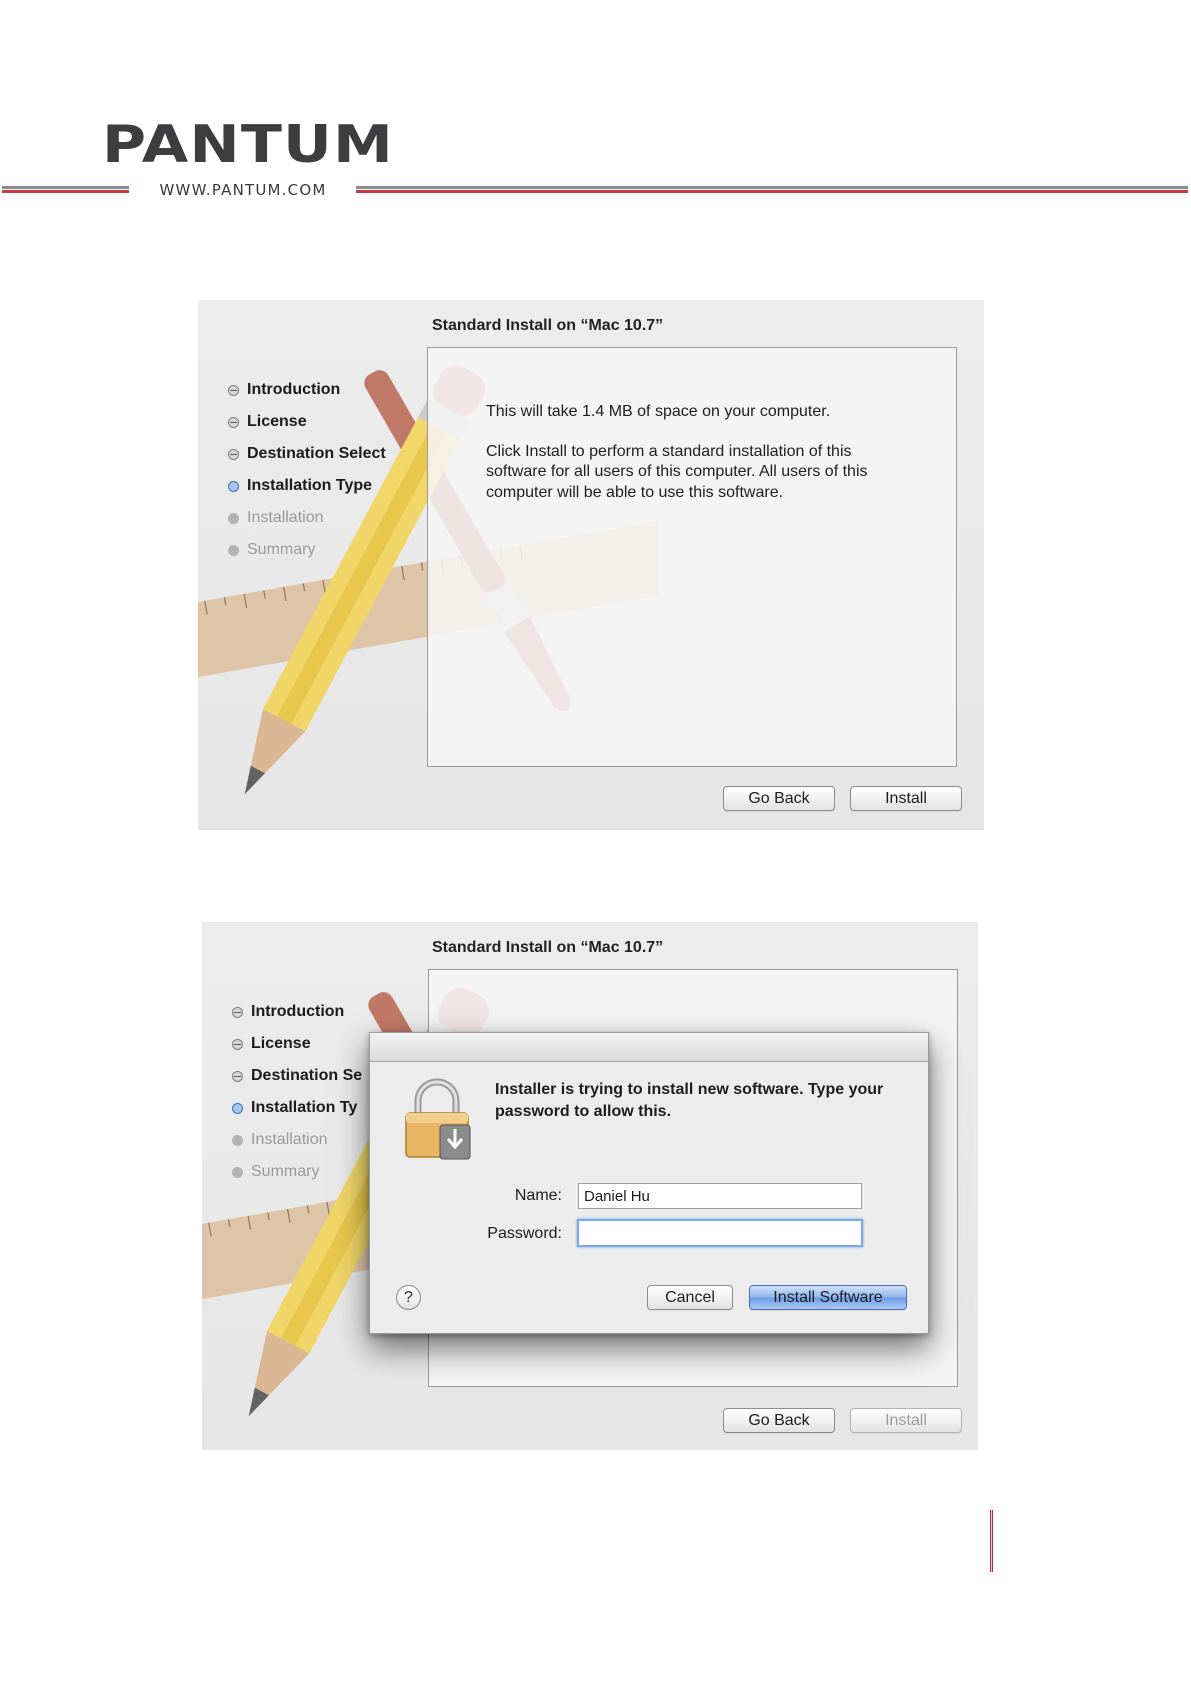 The width and height of the screenshot is (1191, 1684). What do you see at coordinates (538, 1195) in the screenshot?
I see `name-label: Name:` at bounding box center [538, 1195].